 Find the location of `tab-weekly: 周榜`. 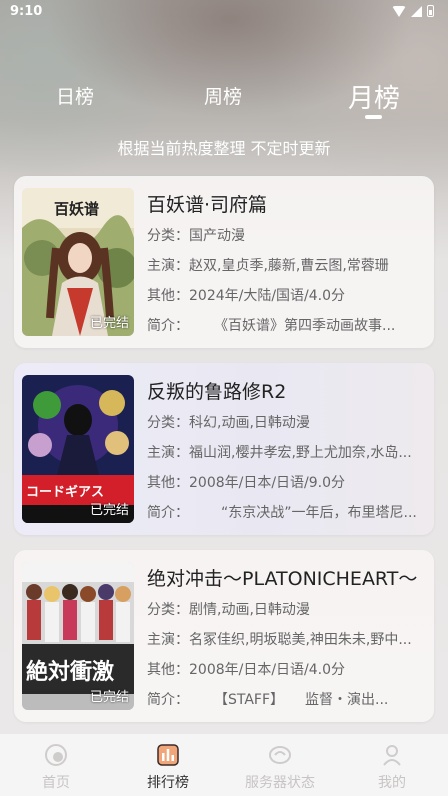

tab-weekly: 周榜 is located at coordinates (223, 95).